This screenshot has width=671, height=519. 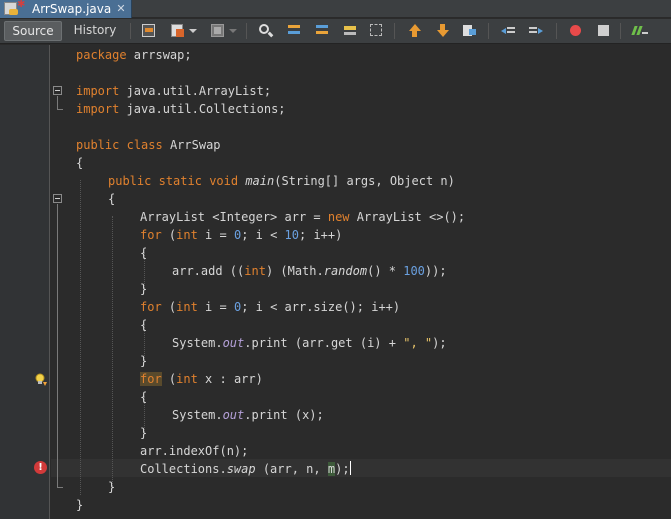 What do you see at coordinates (21, 5) in the screenshot?
I see `error-badge-icon: ✱` at bounding box center [21, 5].